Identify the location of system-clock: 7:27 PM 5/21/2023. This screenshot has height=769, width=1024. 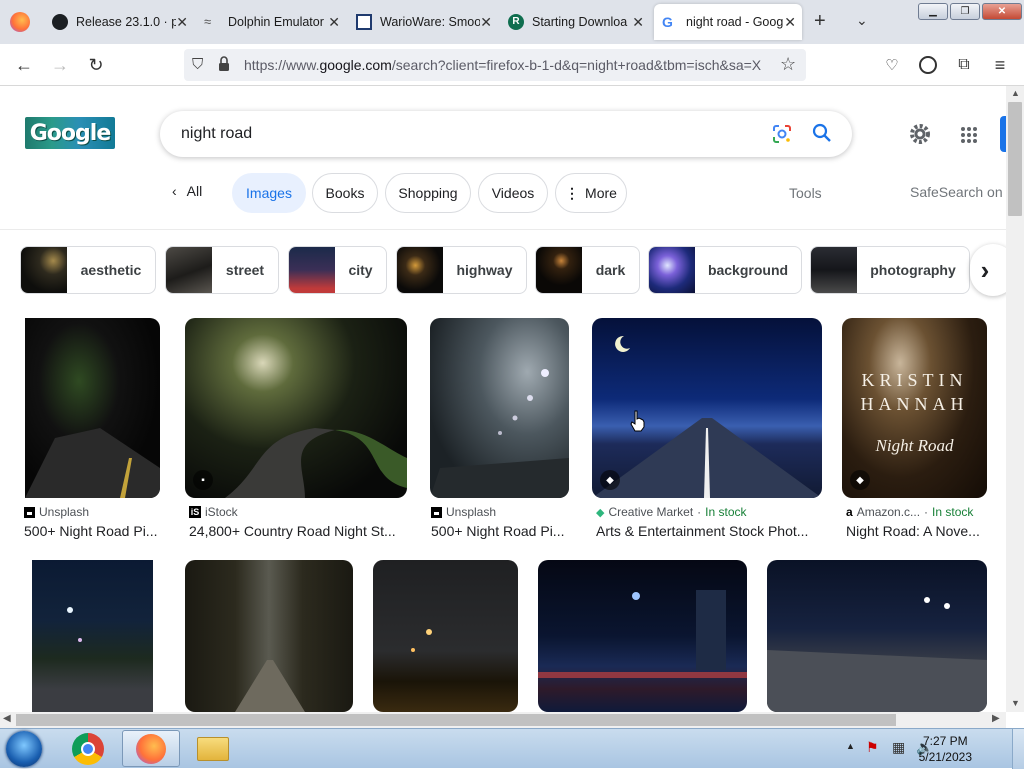
(945, 749).